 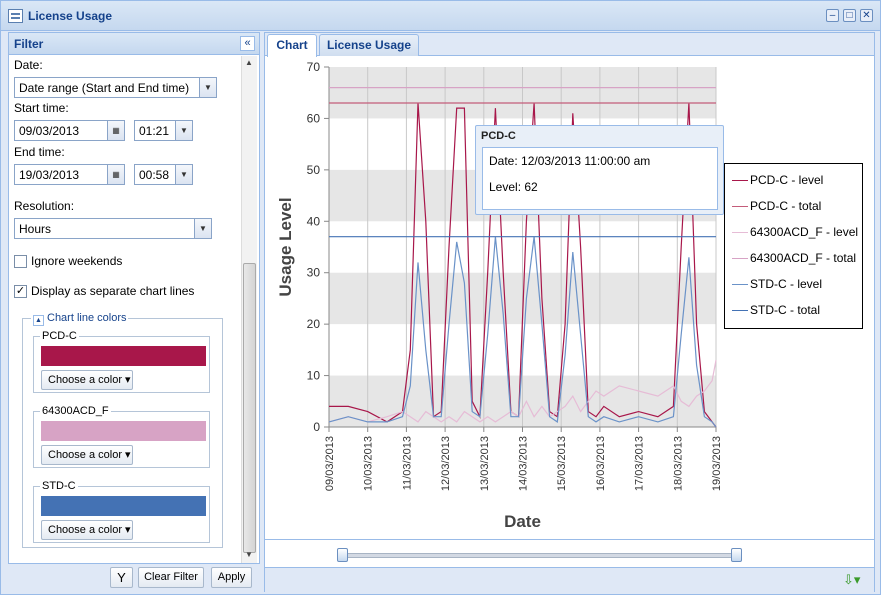 What do you see at coordinates (342, 555) in the screenshot?
I see `slider-start-thumb` at bounding box center [342, 555].